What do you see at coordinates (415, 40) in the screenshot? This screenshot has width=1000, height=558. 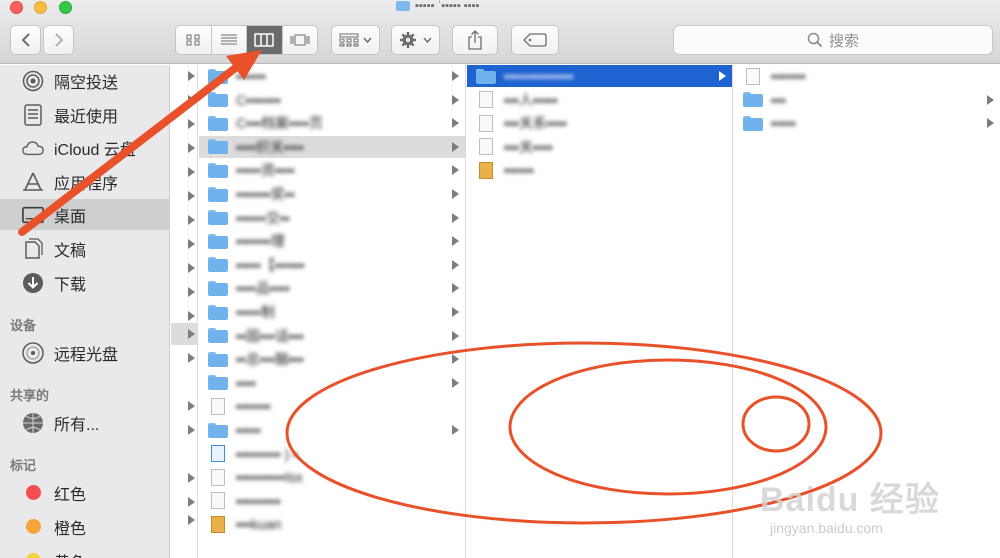 I see `action-menu-button` at bounding box center [415, 40].